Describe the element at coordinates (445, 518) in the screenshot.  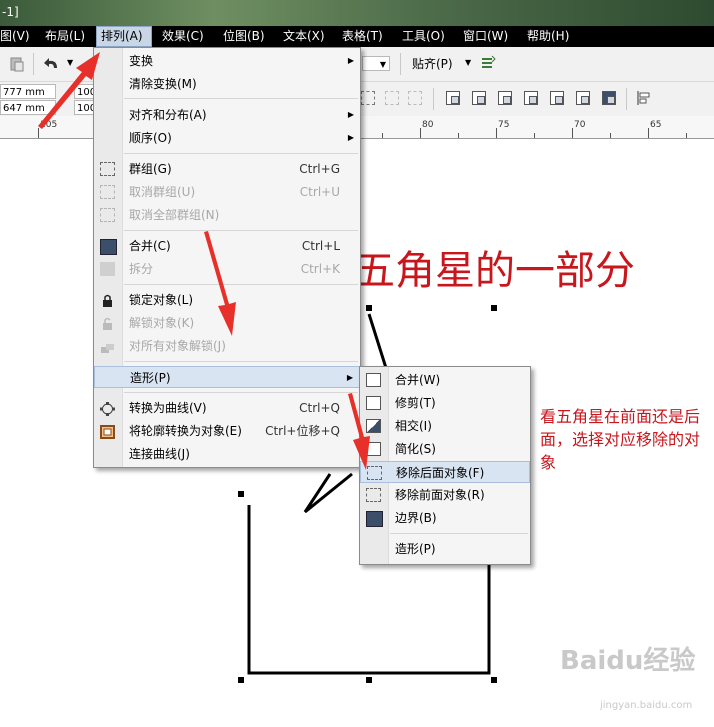
I see `submenu-item-boundary: 边界(B)` at that location.